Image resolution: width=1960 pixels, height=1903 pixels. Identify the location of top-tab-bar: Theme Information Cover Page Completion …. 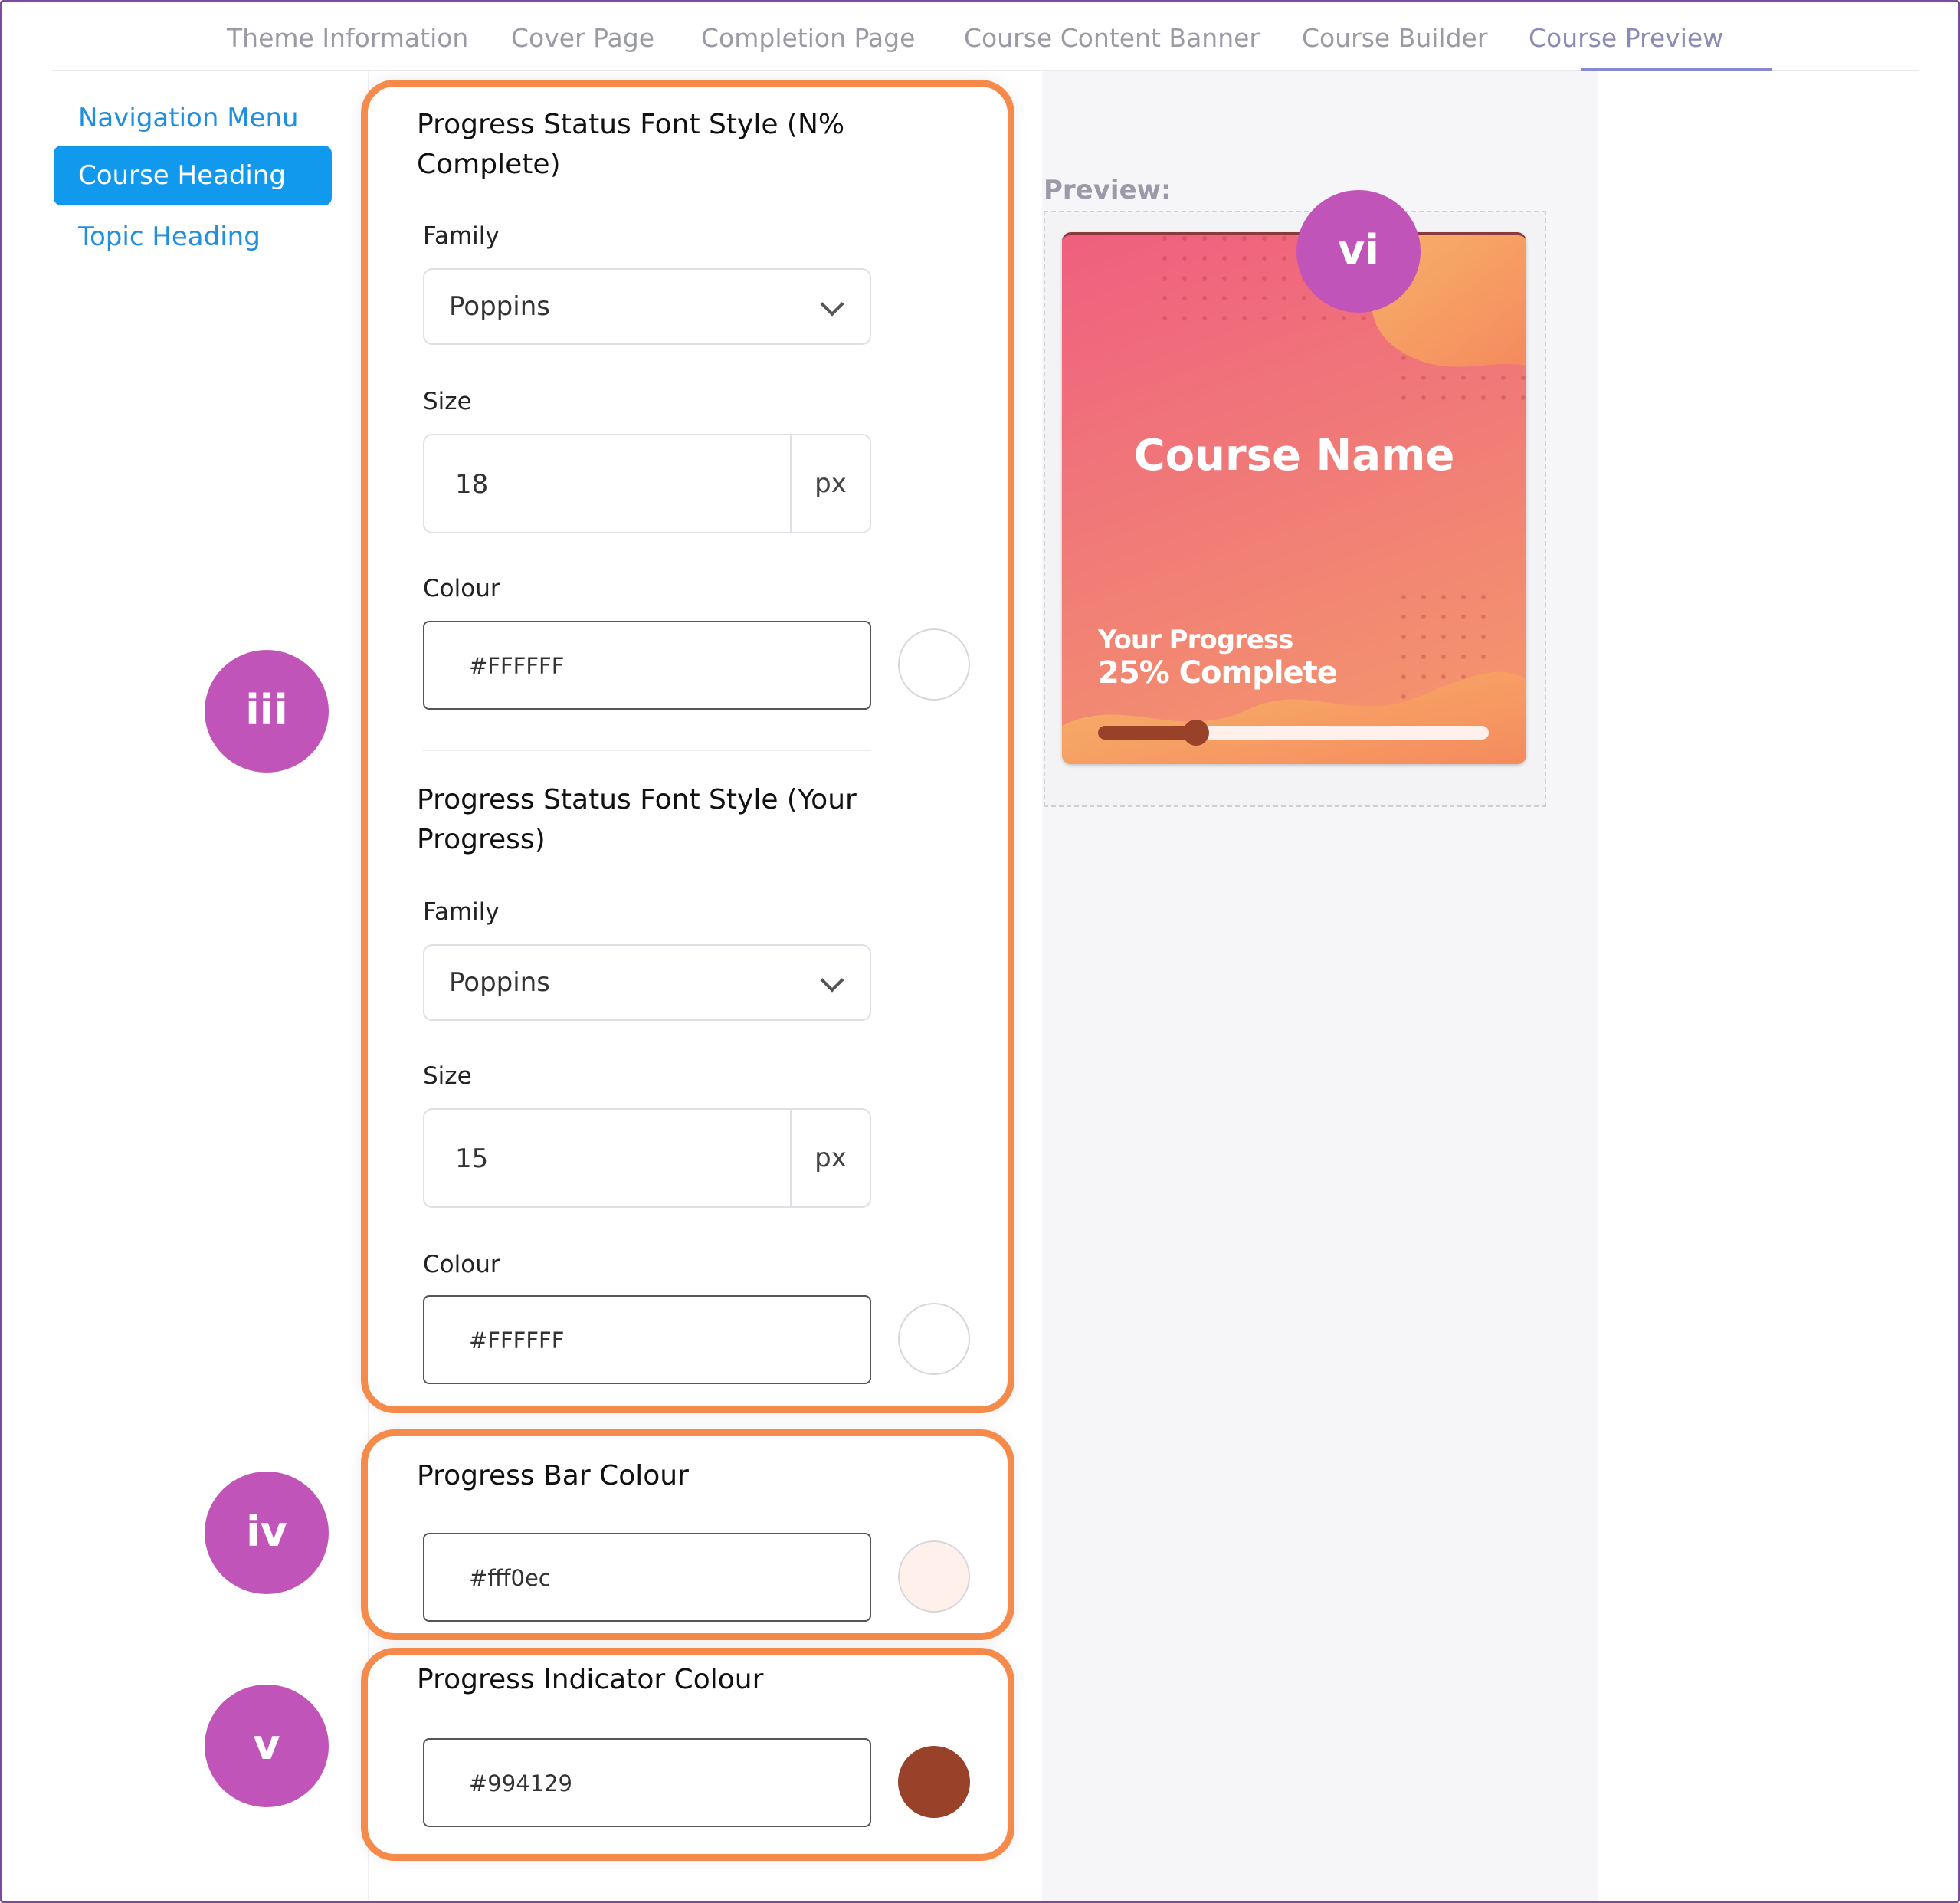
(985, 36).